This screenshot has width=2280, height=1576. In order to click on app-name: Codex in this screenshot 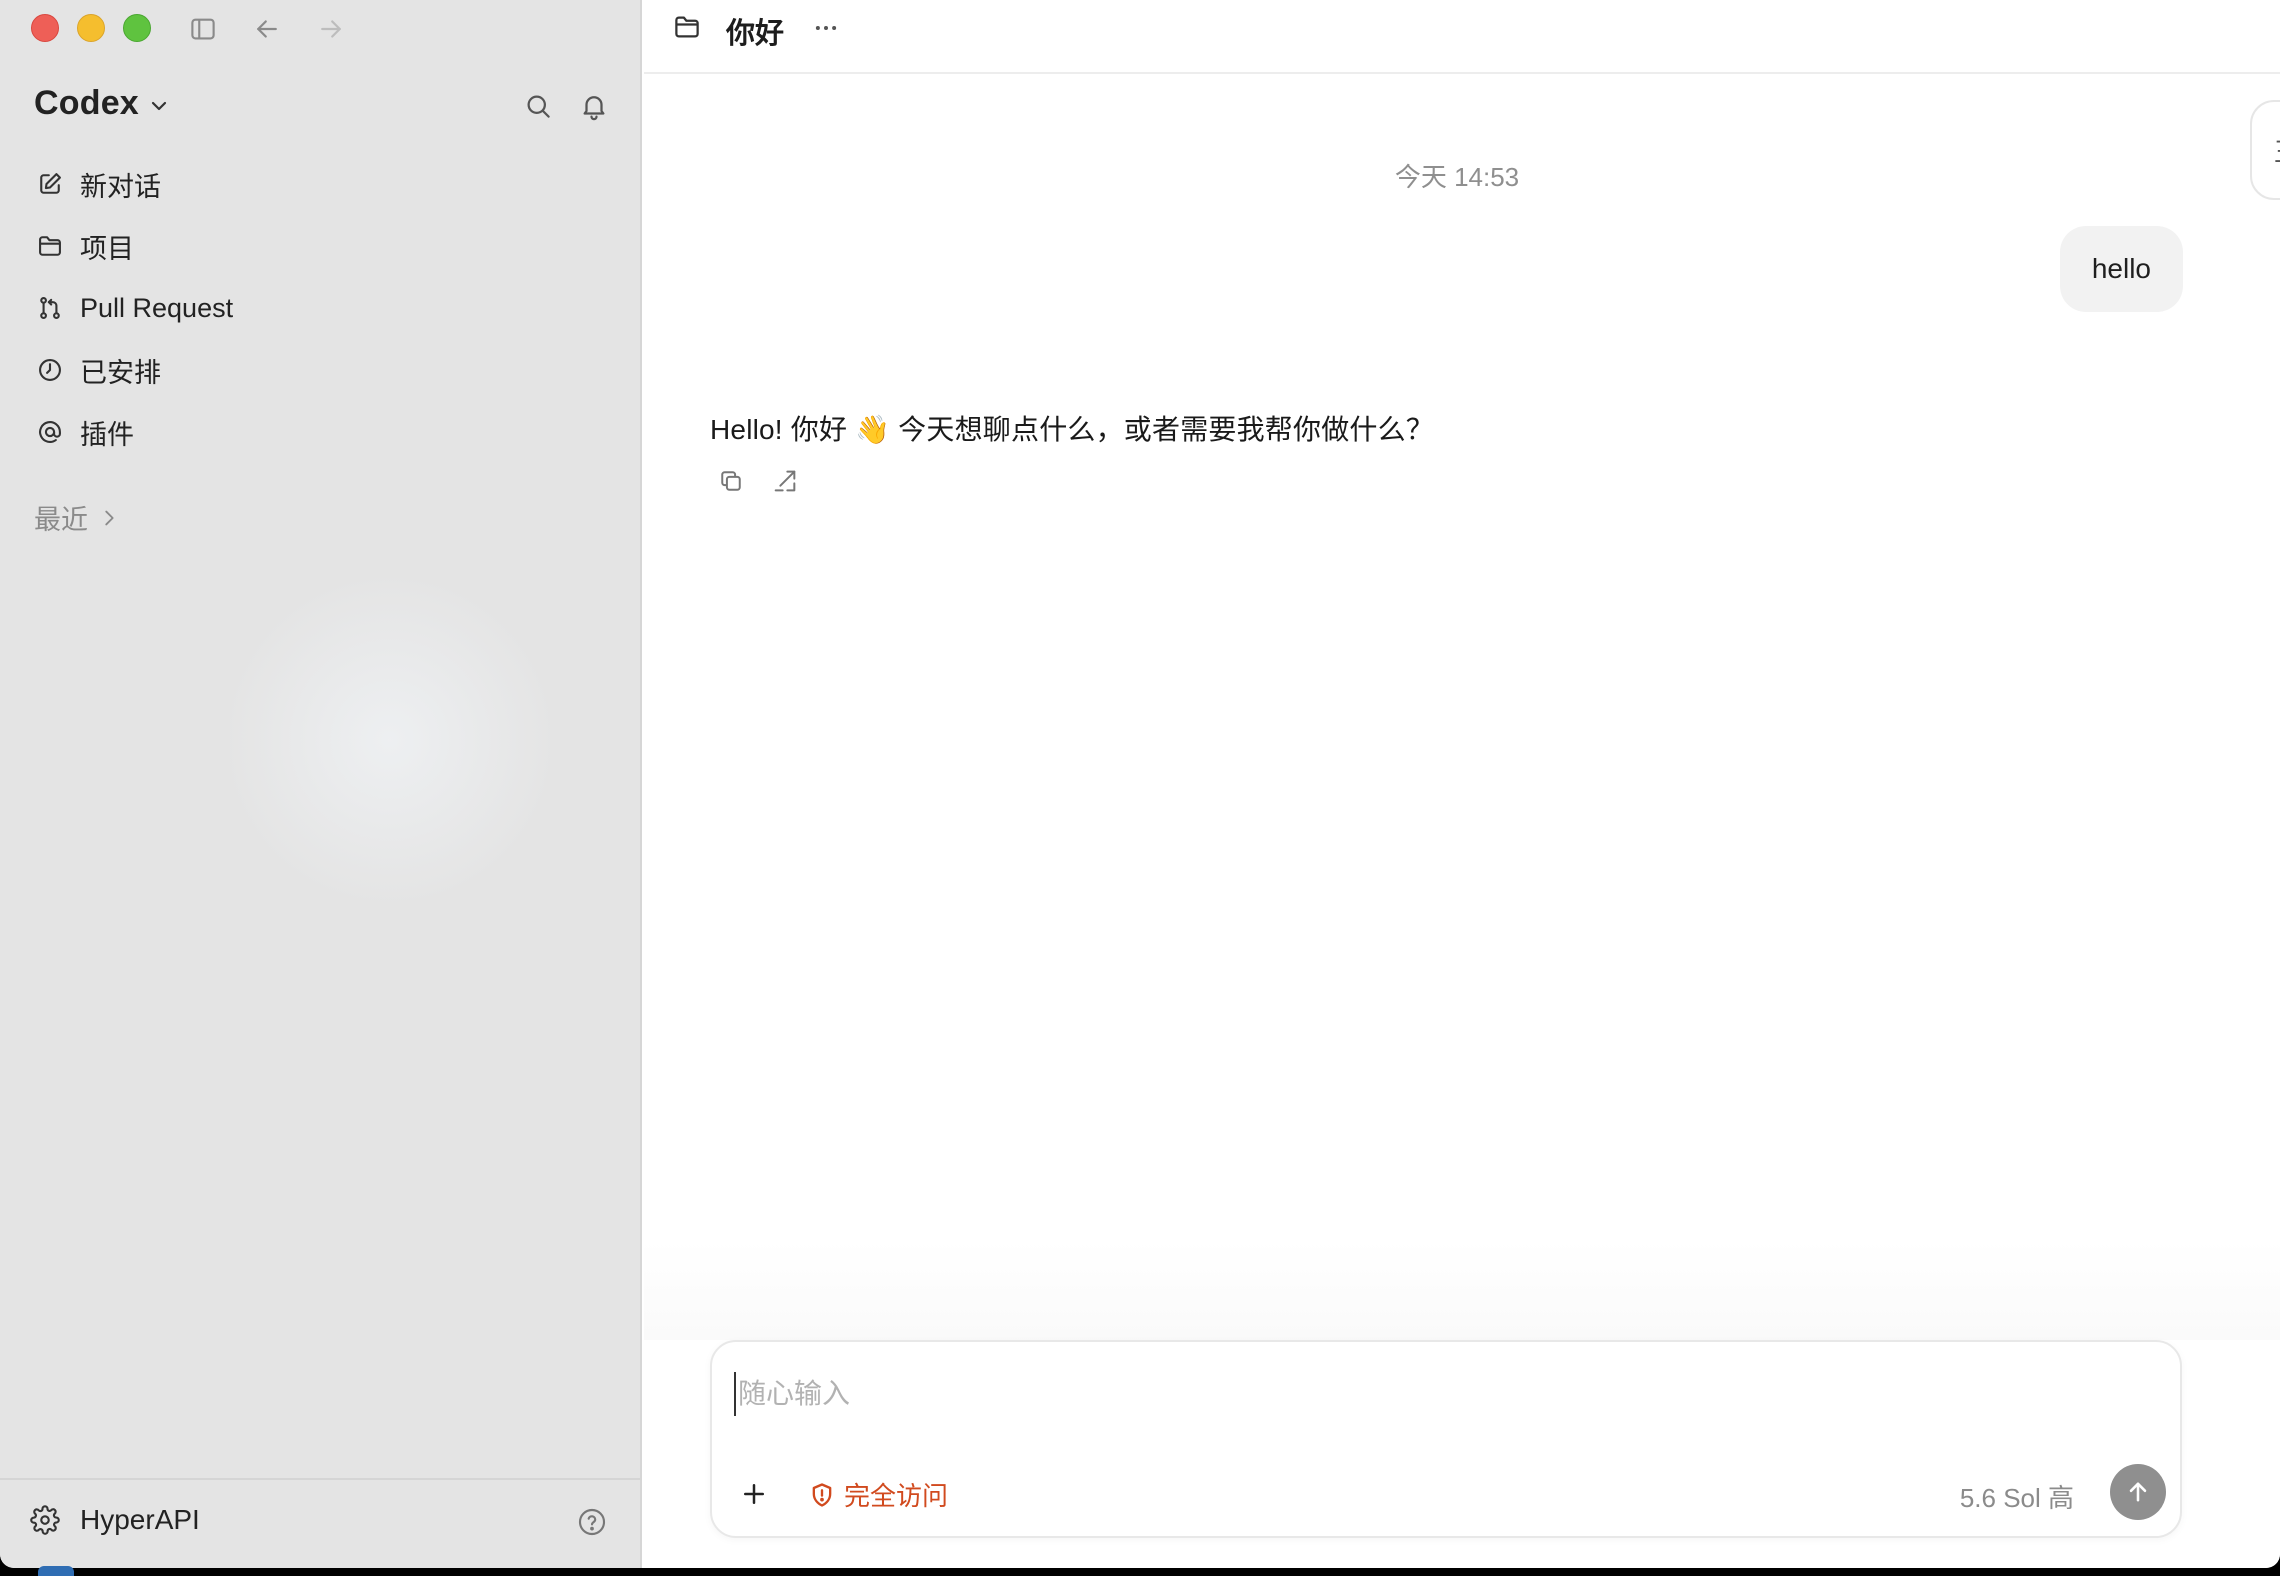, I will do `click(86, 103)`.